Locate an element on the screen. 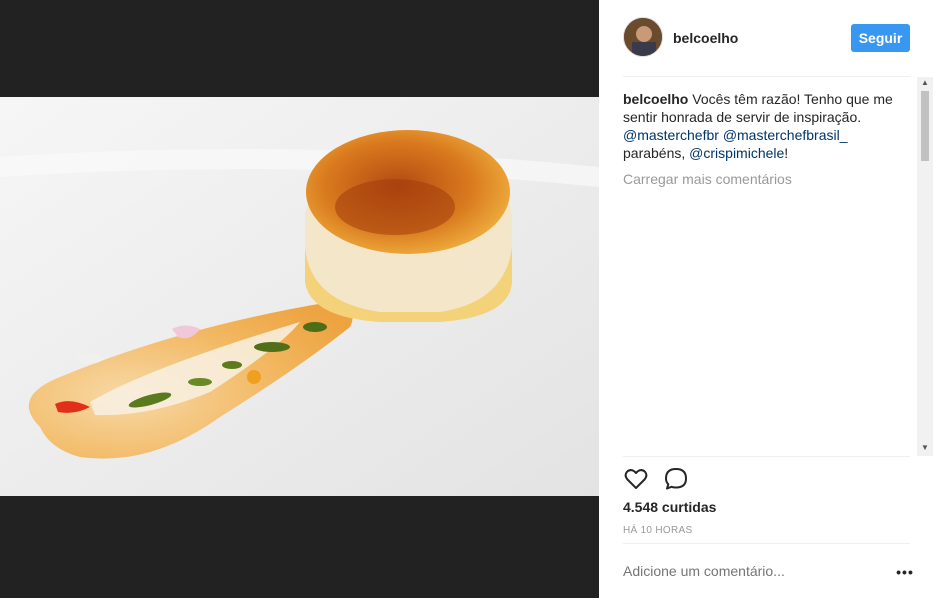 The width and height of the screenshot is (933, 598). post-username: belcoelho is located at coordinates (705, 38).